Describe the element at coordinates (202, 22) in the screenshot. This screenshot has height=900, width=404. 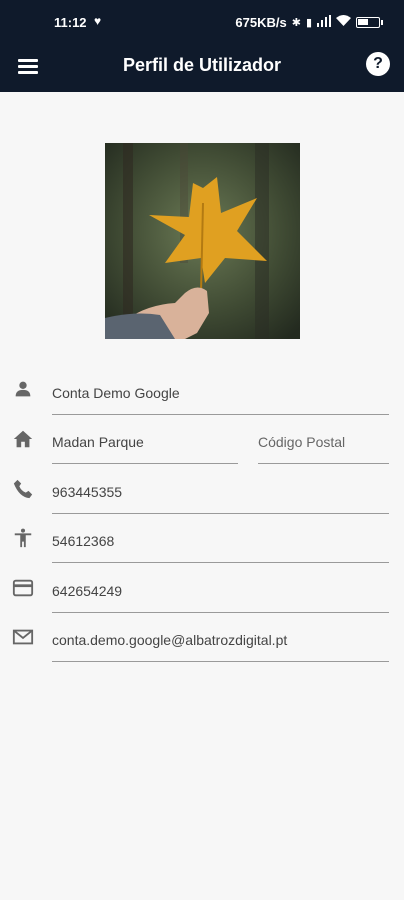
I see `status-bar: 11:12 ♥ 675KB/s ✱ ▮` at that location.